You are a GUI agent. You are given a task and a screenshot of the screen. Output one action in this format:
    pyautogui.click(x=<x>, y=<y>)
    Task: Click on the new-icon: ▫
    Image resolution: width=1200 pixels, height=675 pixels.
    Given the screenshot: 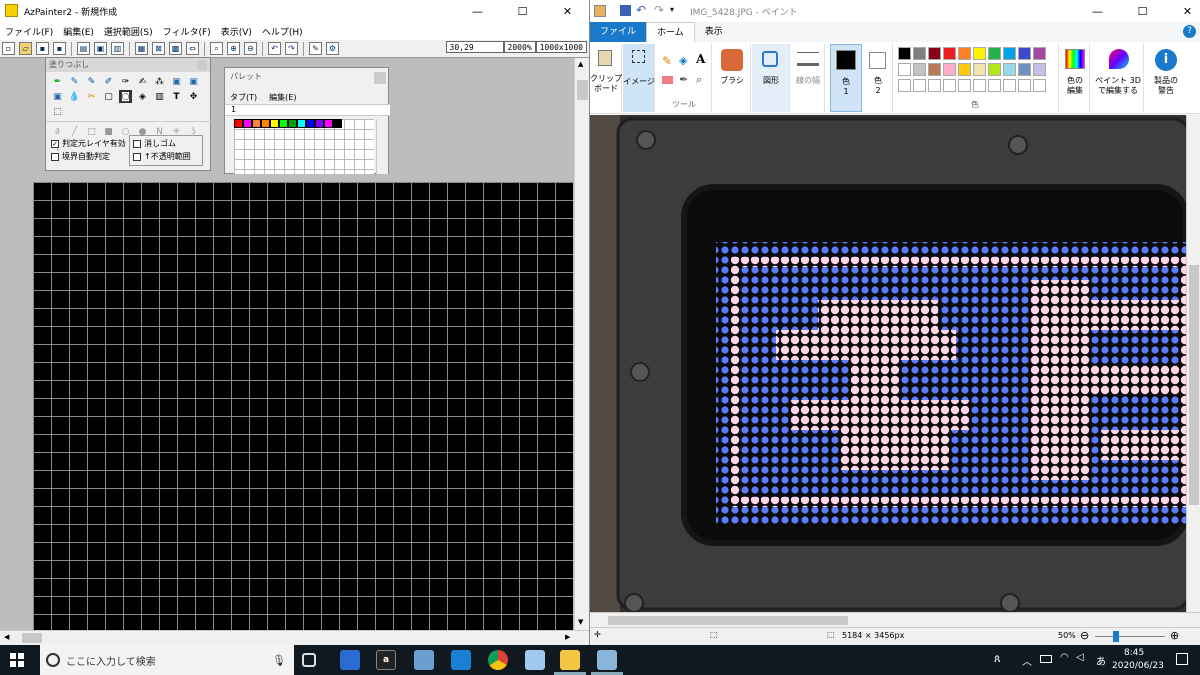 What is the action you would take?
    pyautogui.click(x=8, y=48)
    